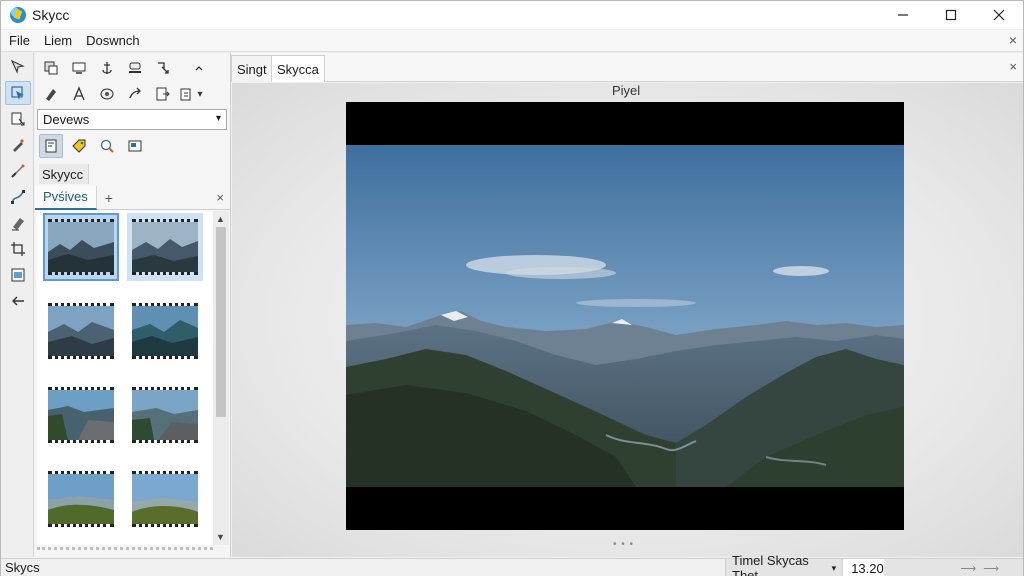  What do you see at coordinates (163, 94) in the screenshot?
I see `export-button` at bounding box center [163, 94].